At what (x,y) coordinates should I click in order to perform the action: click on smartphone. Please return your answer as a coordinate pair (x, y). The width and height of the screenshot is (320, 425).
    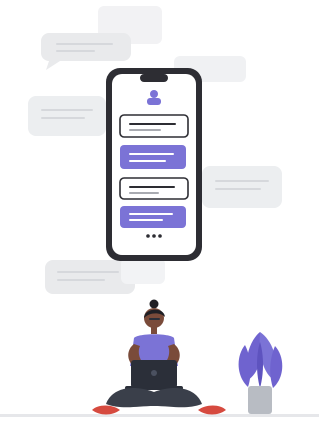
    Looking at the image, I should click on (154, 164).